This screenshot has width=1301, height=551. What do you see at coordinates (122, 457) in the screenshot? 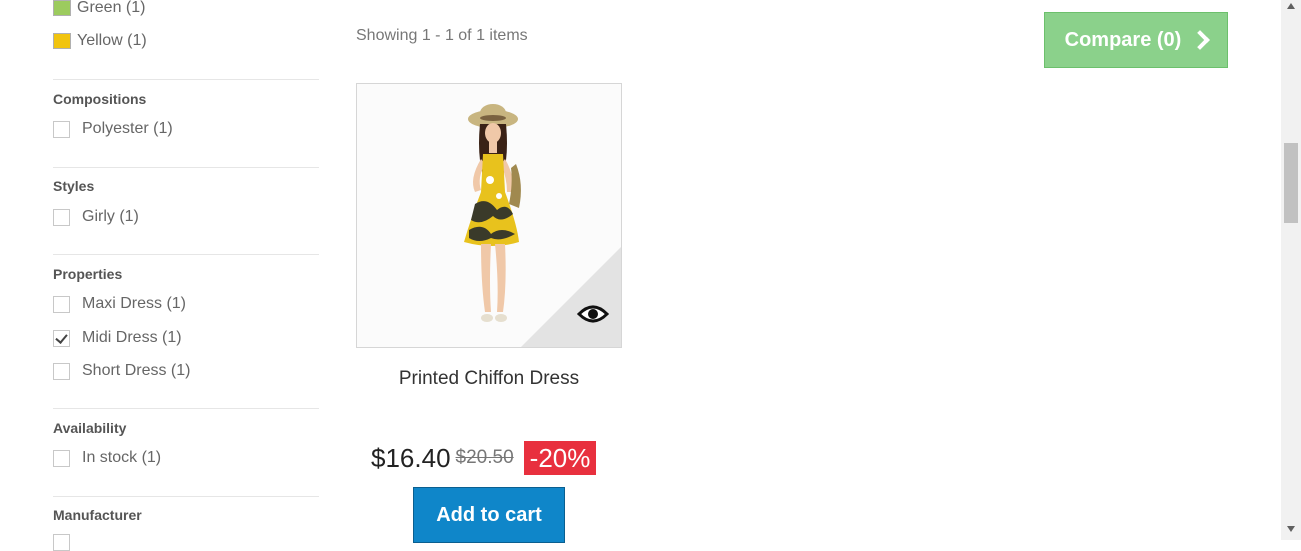
I see `filter-option-label: In stock (1)` at bounding box center [122, 457].